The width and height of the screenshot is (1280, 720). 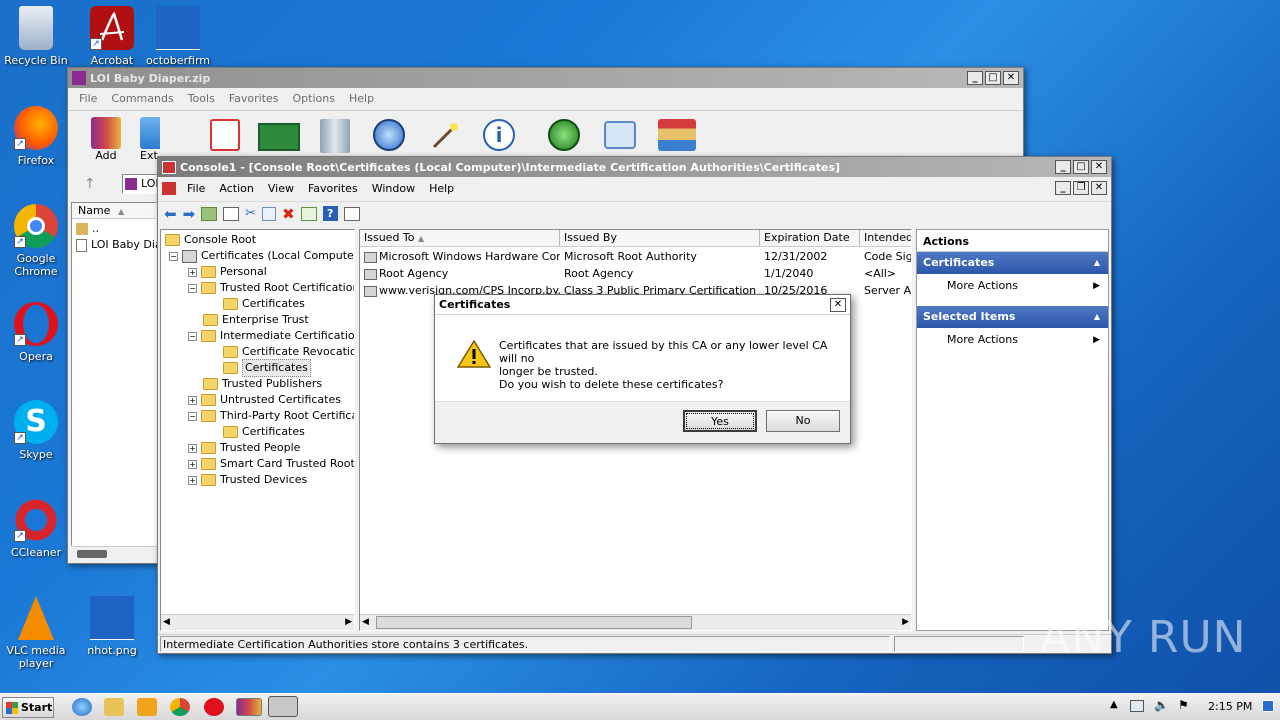 What do you see at coordinates (1012, 317) in the screenshot?
I see `actions-group-selected-items: Selected Items ▲` at bounding box center [1012, 317].